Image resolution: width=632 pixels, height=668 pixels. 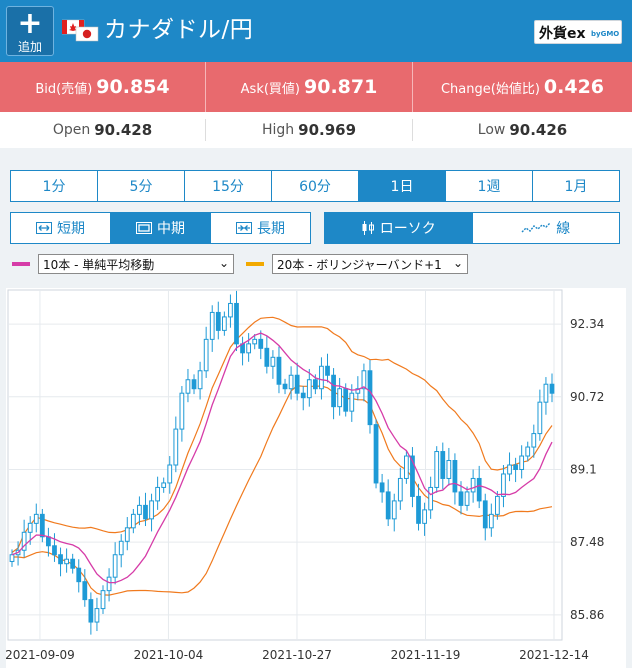 I want to click on period-tabs: 1分 5分 15分 60分 1日 1週 1月, so click(x=315, y=186).